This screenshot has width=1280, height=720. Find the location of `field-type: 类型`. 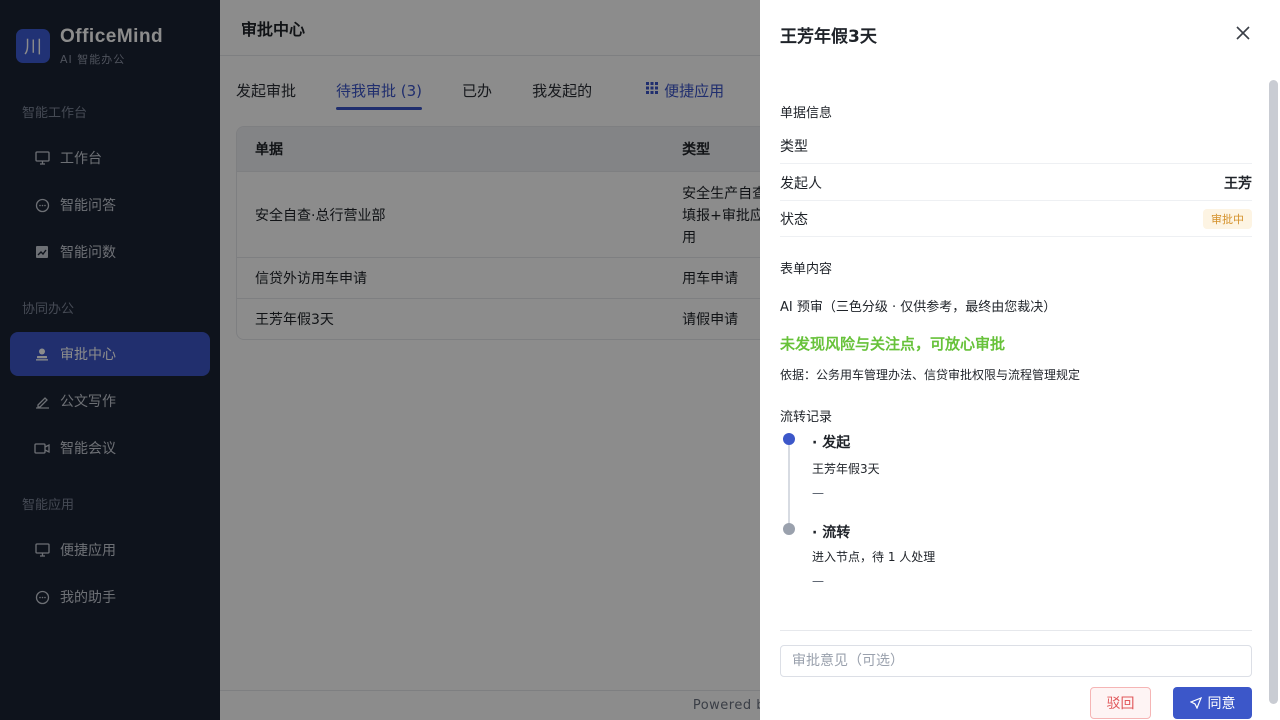

field-type: 类型 is located at coordinates (1016, 146).